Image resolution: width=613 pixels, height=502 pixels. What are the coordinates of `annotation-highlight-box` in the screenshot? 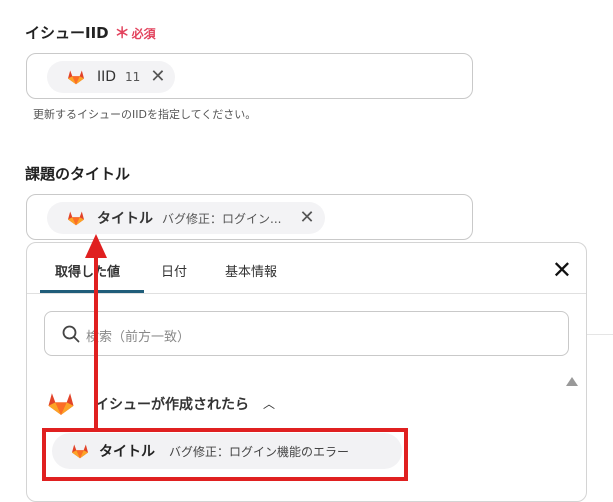 It's located at (225, 454).